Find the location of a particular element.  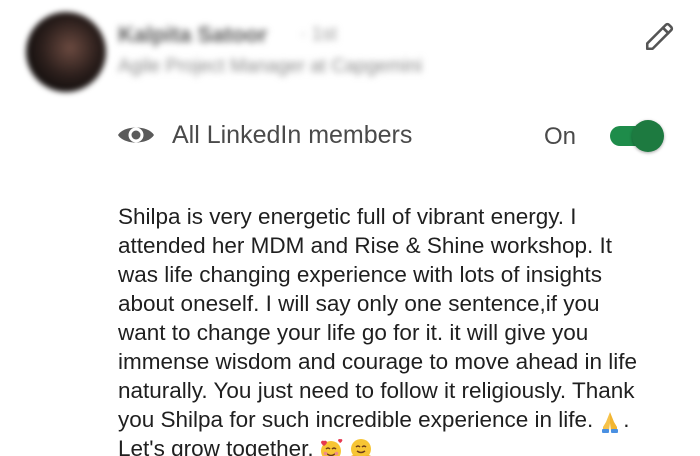

visibility-toggle is located at coordinates (636, 136).